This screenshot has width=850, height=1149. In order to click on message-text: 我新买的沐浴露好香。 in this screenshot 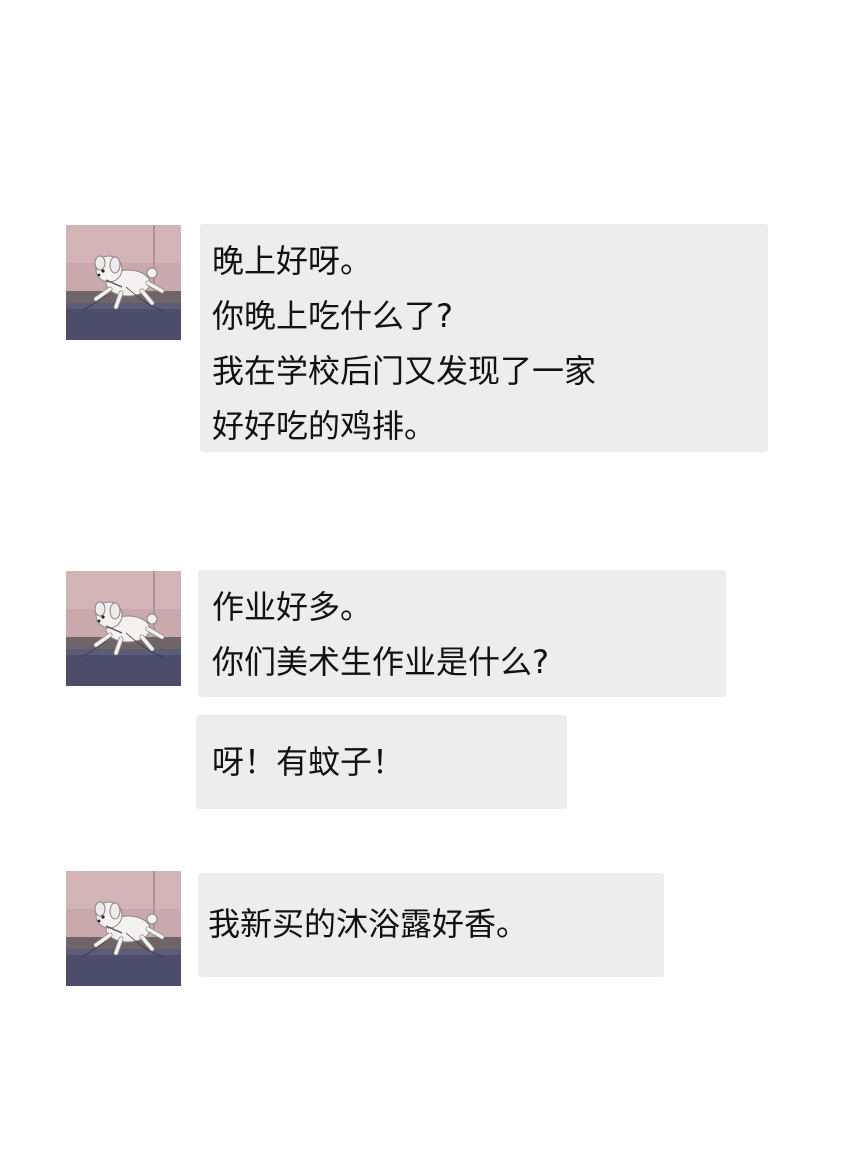, I will do `click(368, 924)`.